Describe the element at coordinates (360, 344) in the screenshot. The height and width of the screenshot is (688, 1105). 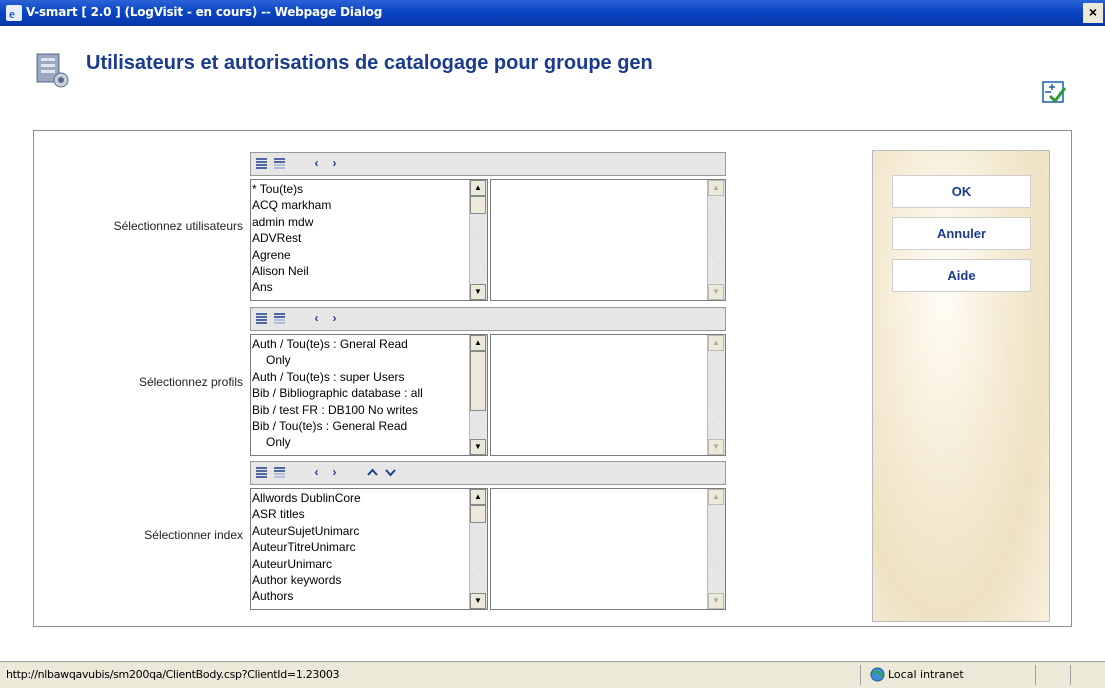
I see `list-item: Auth / Tou(te)s : Gneral Read` at that location.